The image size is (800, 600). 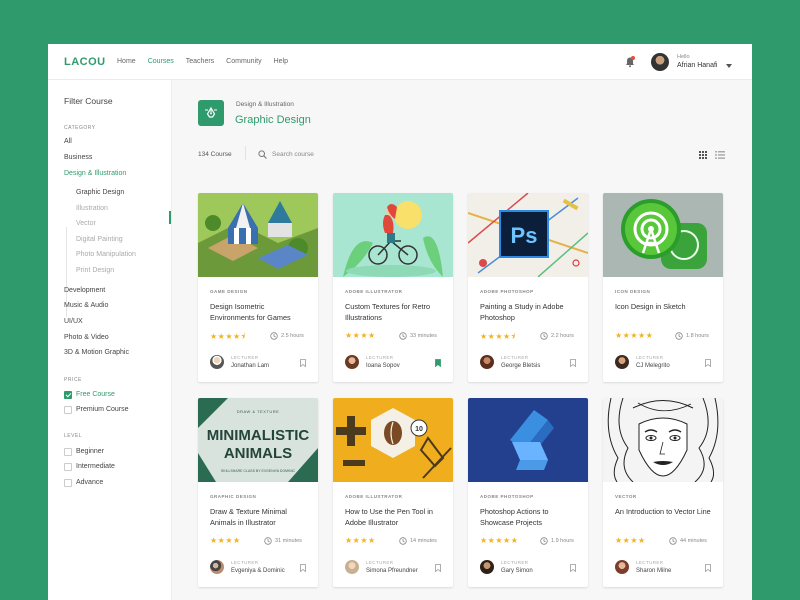 What do you see at coordinates (332, 154) in the screenshot?
I see `search-input` at bounding box center [332, 154].